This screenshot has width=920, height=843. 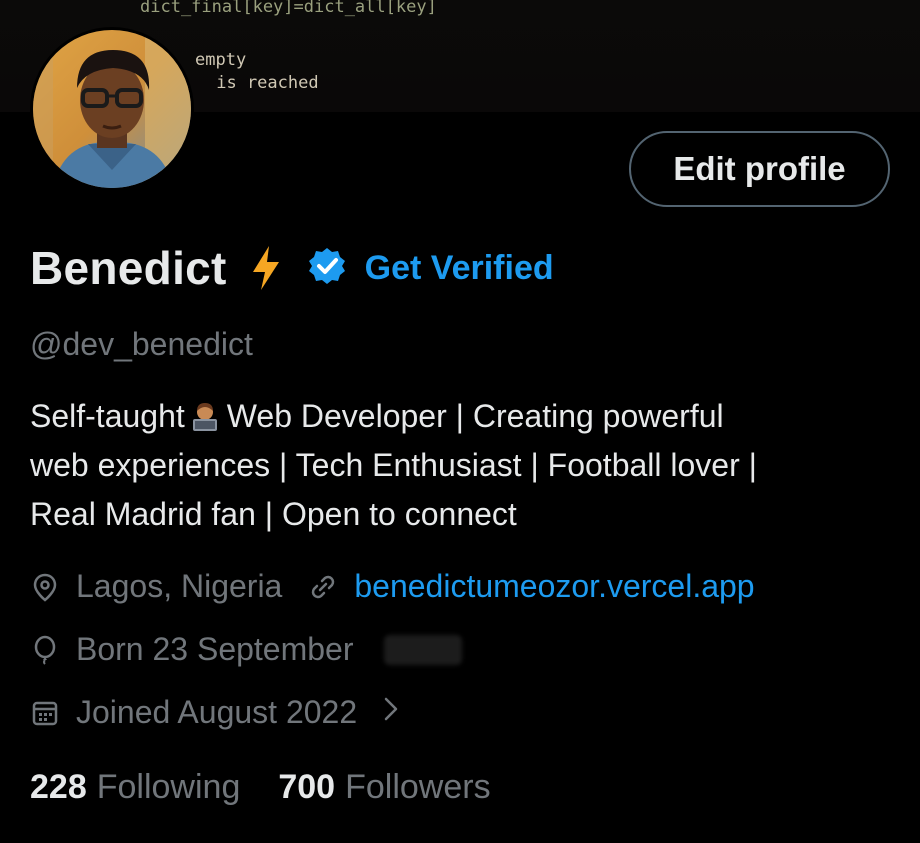 What do you see at coordinates (391, 713) in the screenshot?
I see `chevron-right-icon` at bounding box center [391, 713].